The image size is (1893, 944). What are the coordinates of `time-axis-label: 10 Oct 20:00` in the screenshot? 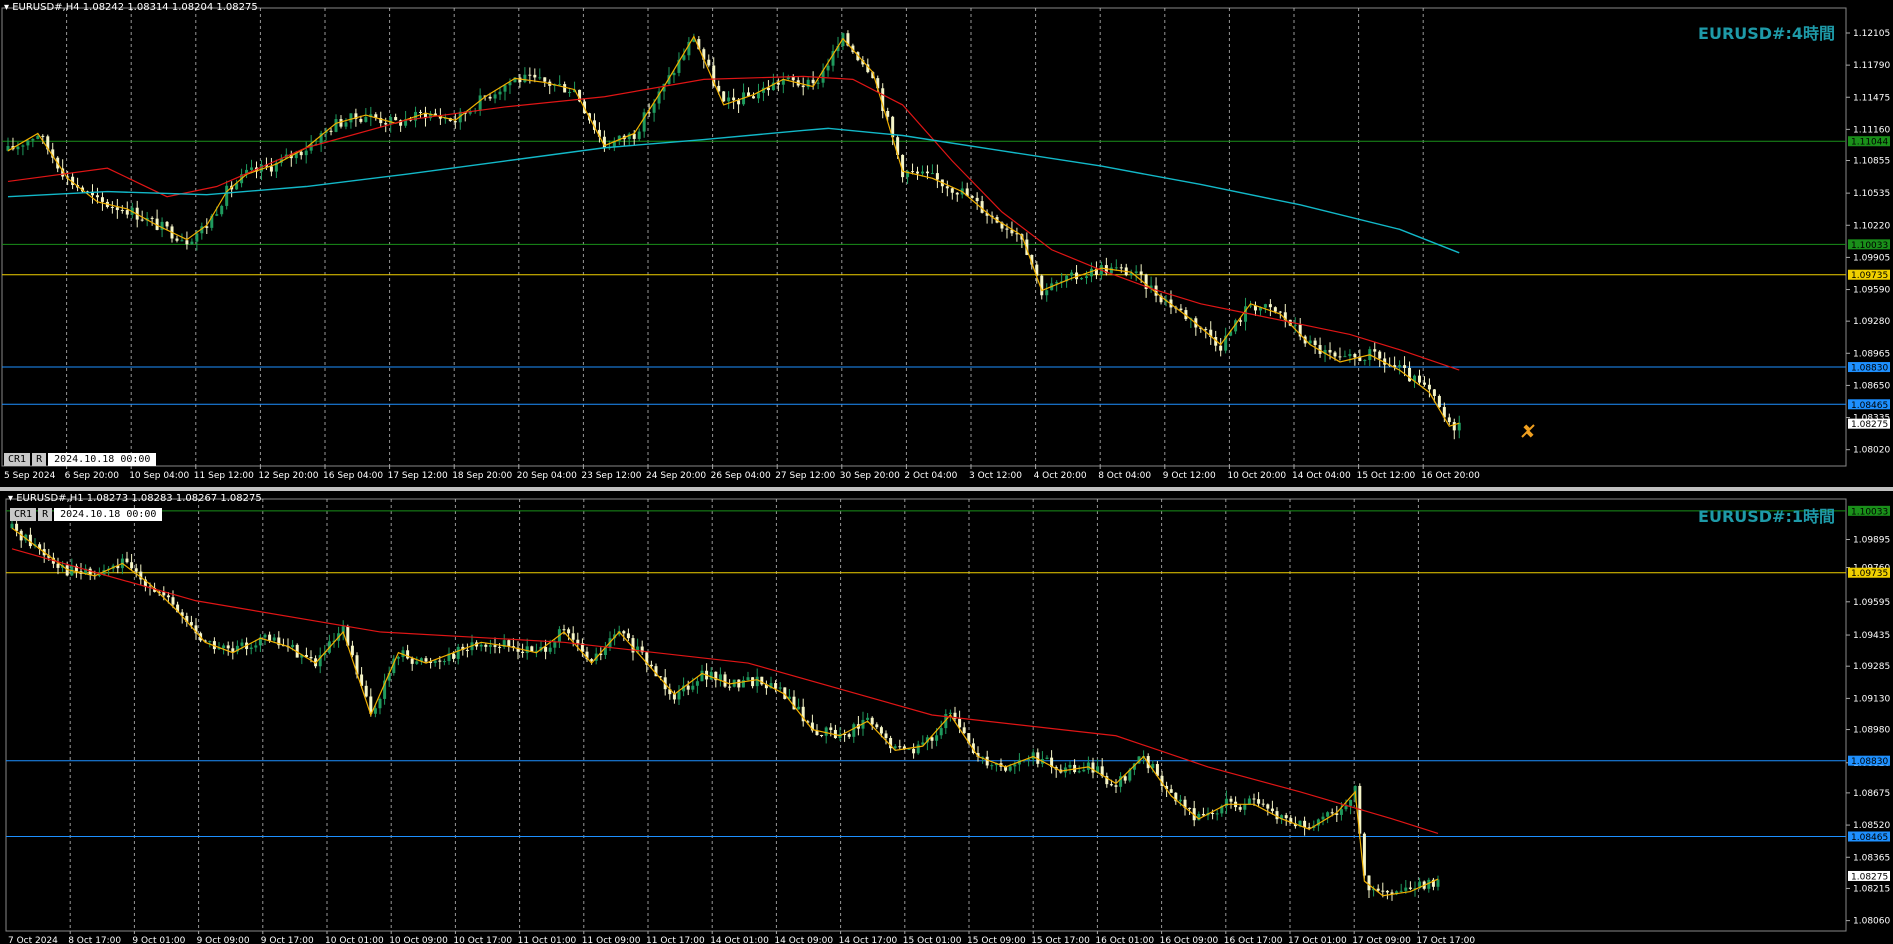 It's located at (1256, 476).